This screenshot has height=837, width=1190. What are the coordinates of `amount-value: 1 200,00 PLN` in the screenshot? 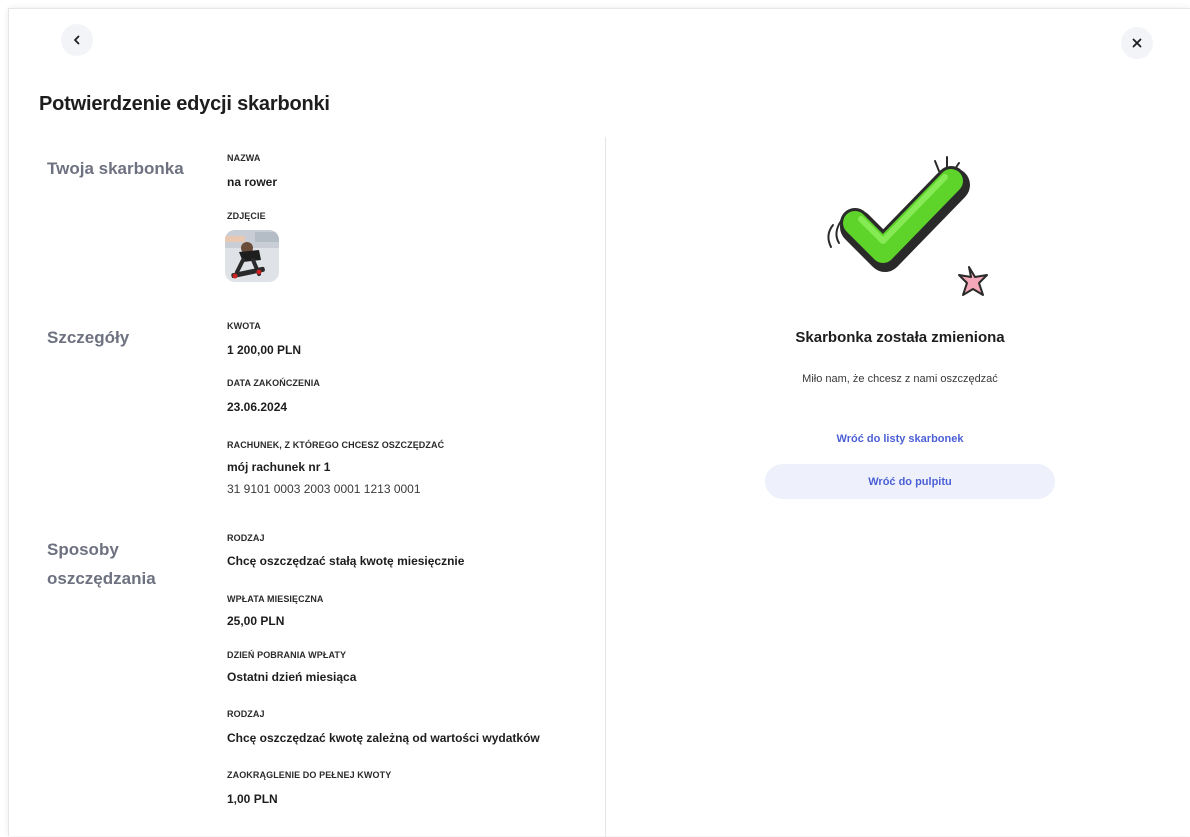 It's located at (264, 350).